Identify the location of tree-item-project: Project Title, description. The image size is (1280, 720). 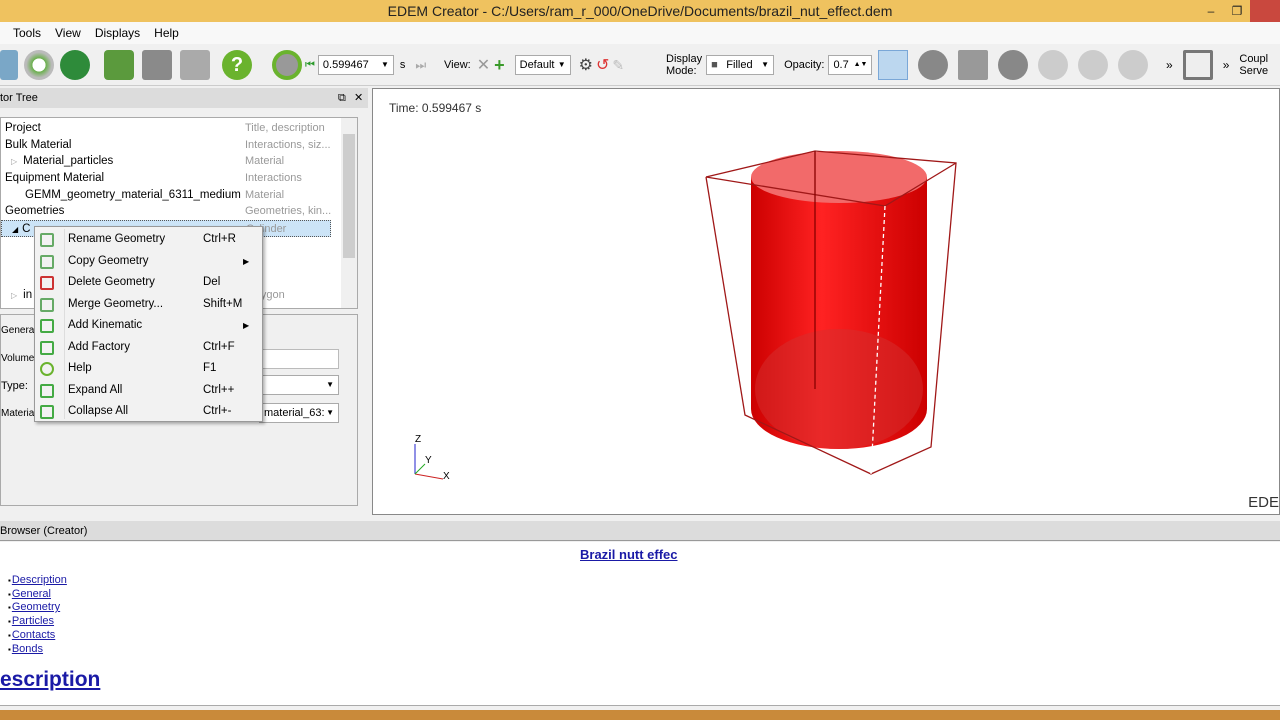
(179, 128).